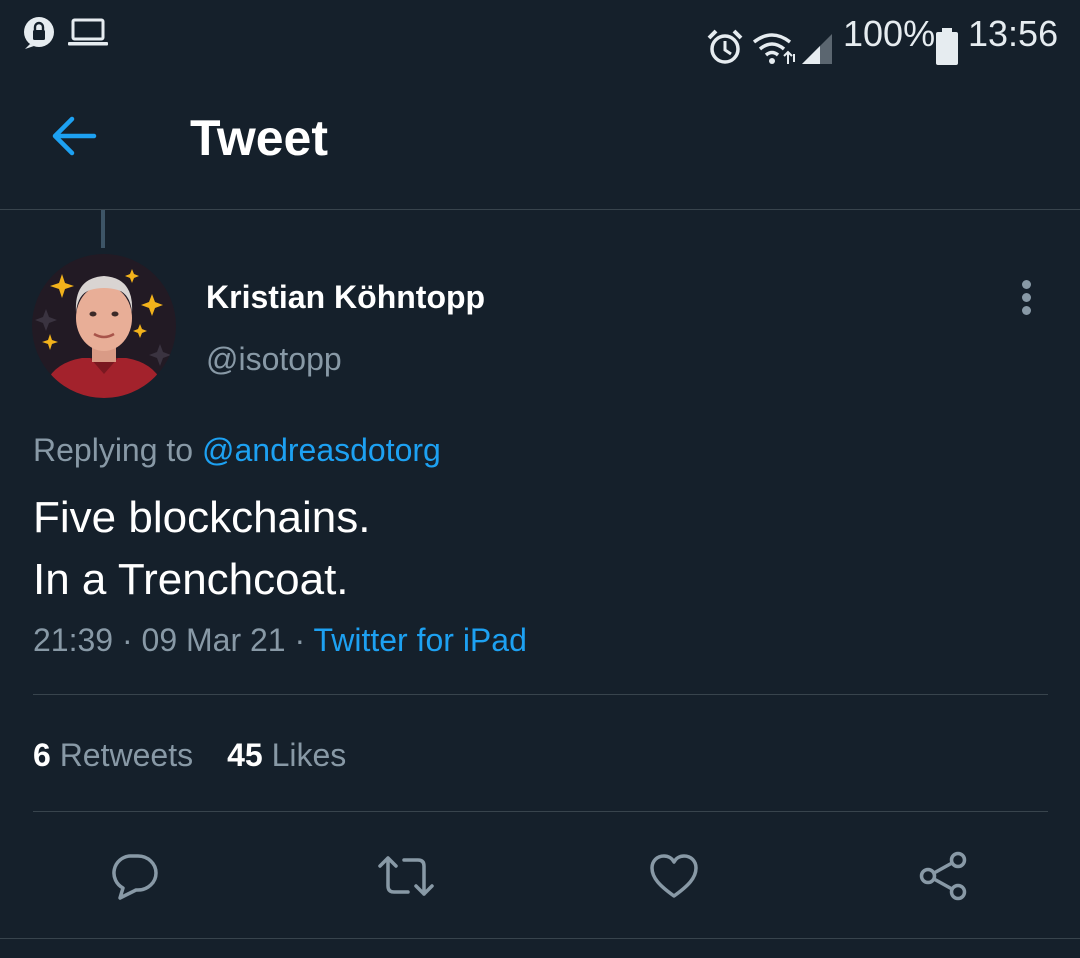 The image size is (1080, 958). Describe the element at coordinates (245, 755) in the screenshot. I see `like-count: 45` at that location.